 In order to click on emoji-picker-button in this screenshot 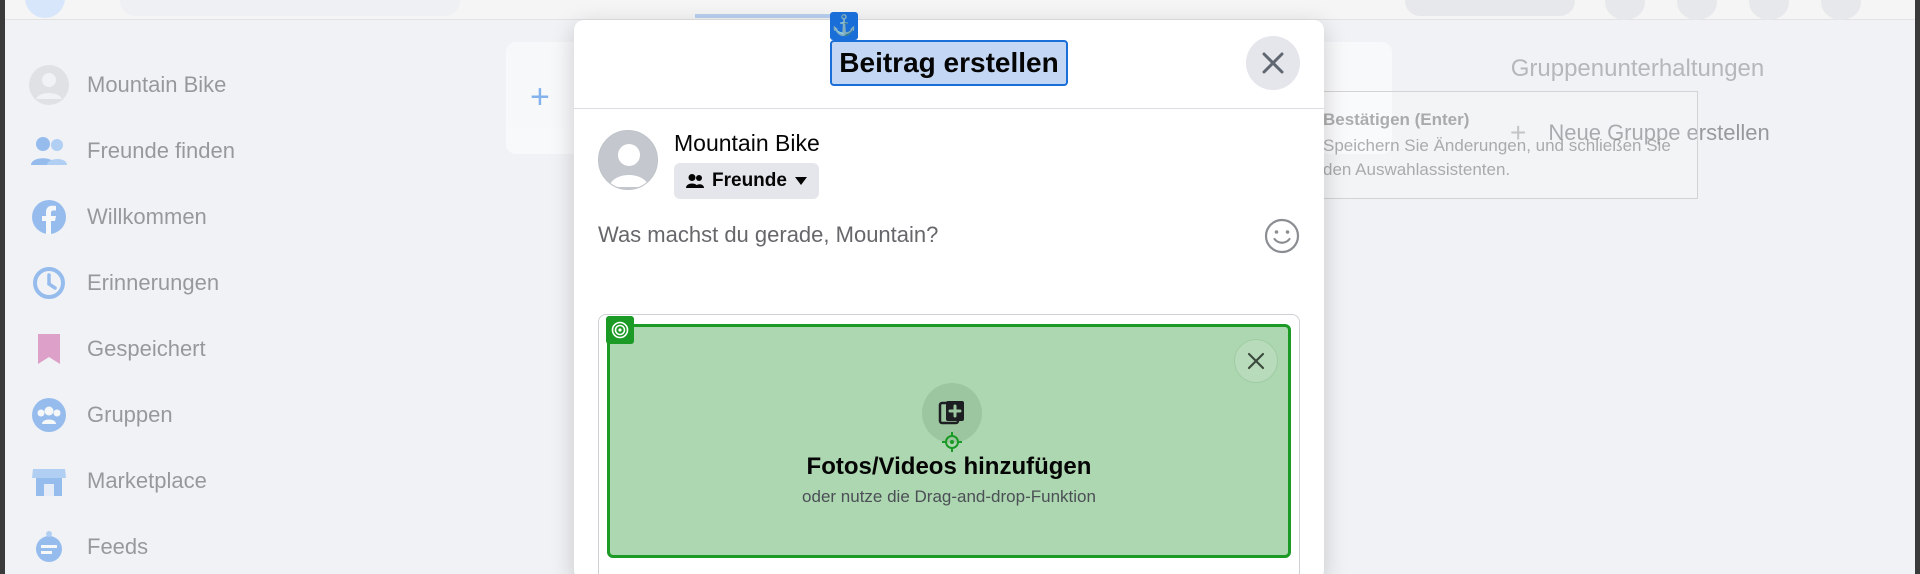, I will do `click(1282, 236)`.